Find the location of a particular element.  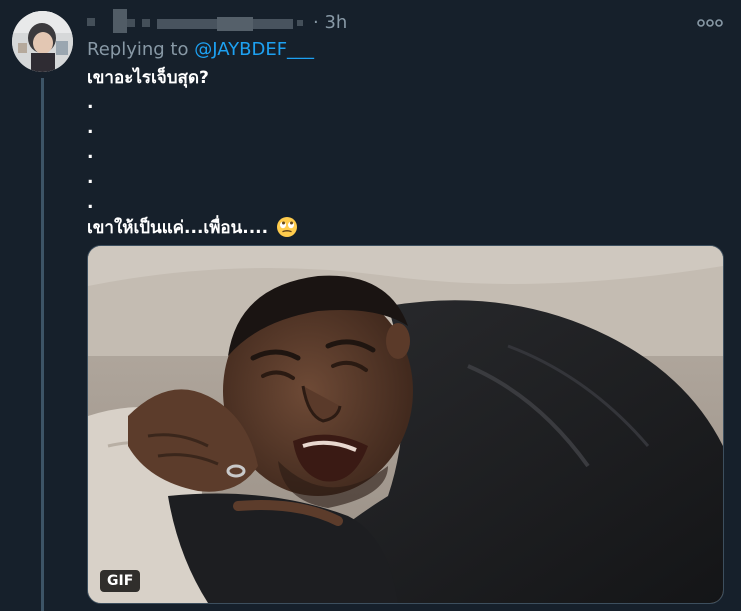

tweet-header: · 3h is located at coordinates (217, 22).